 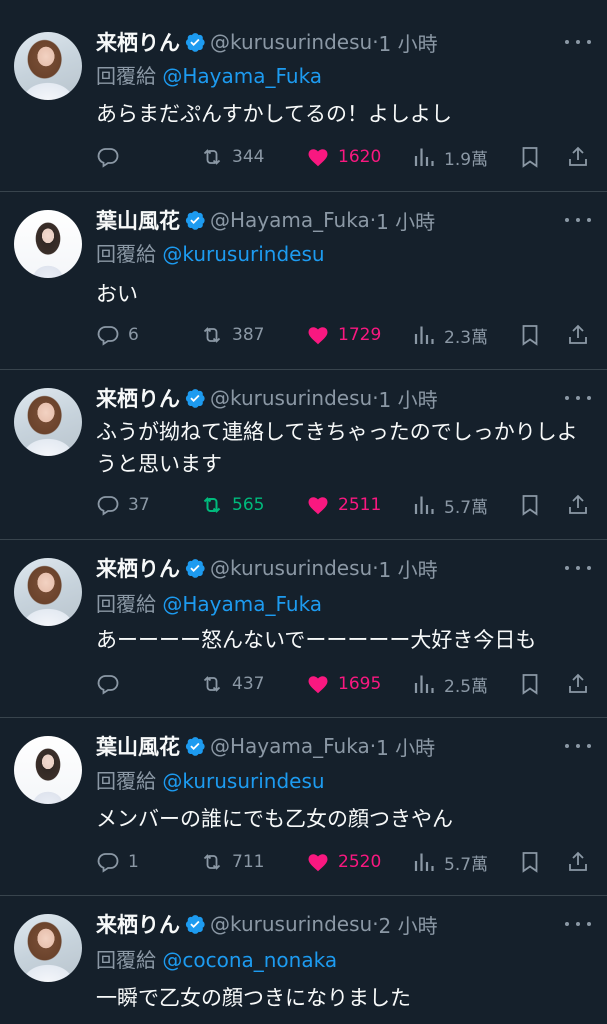 What do you see at coordinates (450, 335) in the screenshot?
I see `views-button: 2.3萬` at bounding box center [450, 335].